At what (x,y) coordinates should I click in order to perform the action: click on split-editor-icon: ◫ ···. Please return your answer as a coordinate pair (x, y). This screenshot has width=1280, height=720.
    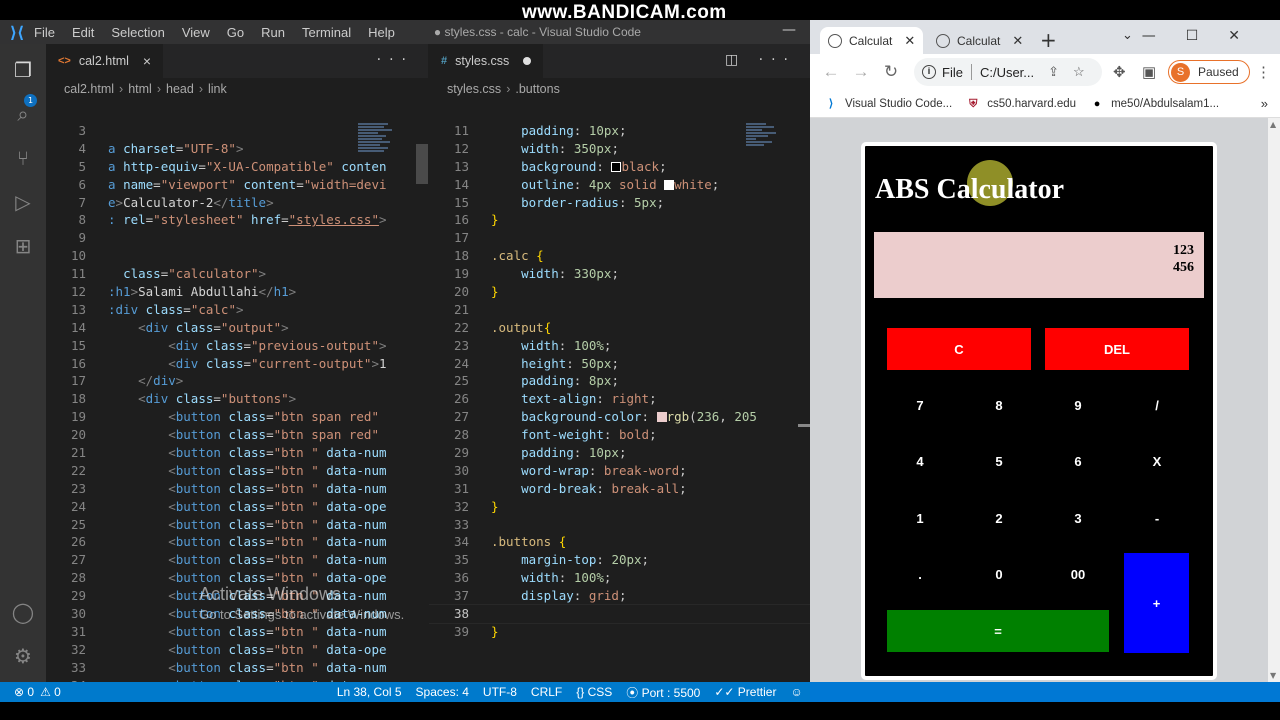
    Looking at the image, I should click on (760, 60).